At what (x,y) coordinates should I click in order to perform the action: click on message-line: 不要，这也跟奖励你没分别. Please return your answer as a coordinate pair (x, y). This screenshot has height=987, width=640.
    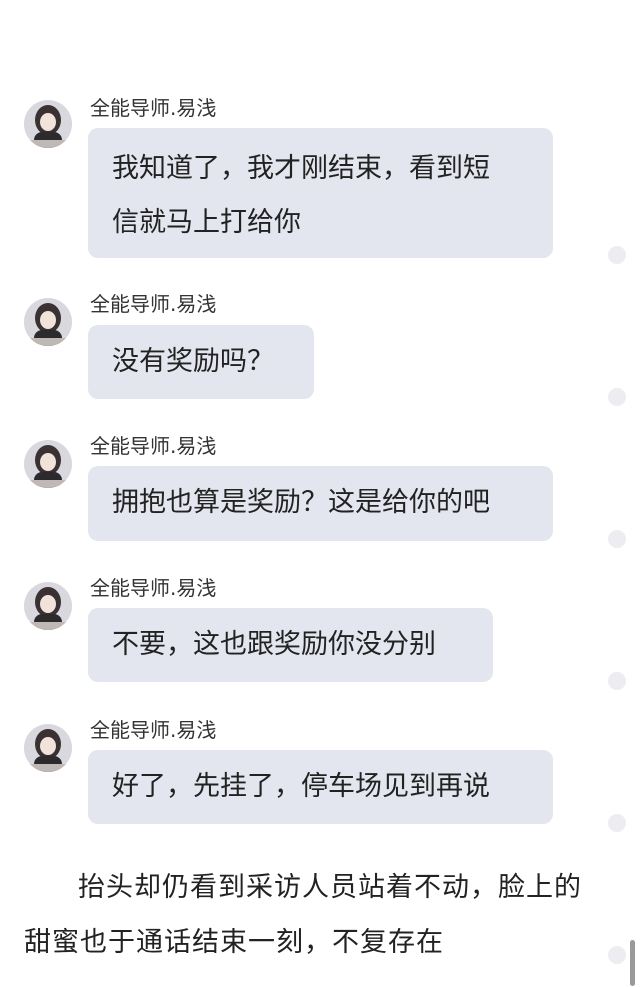
    Looking at the image, I should click on (274, 644).